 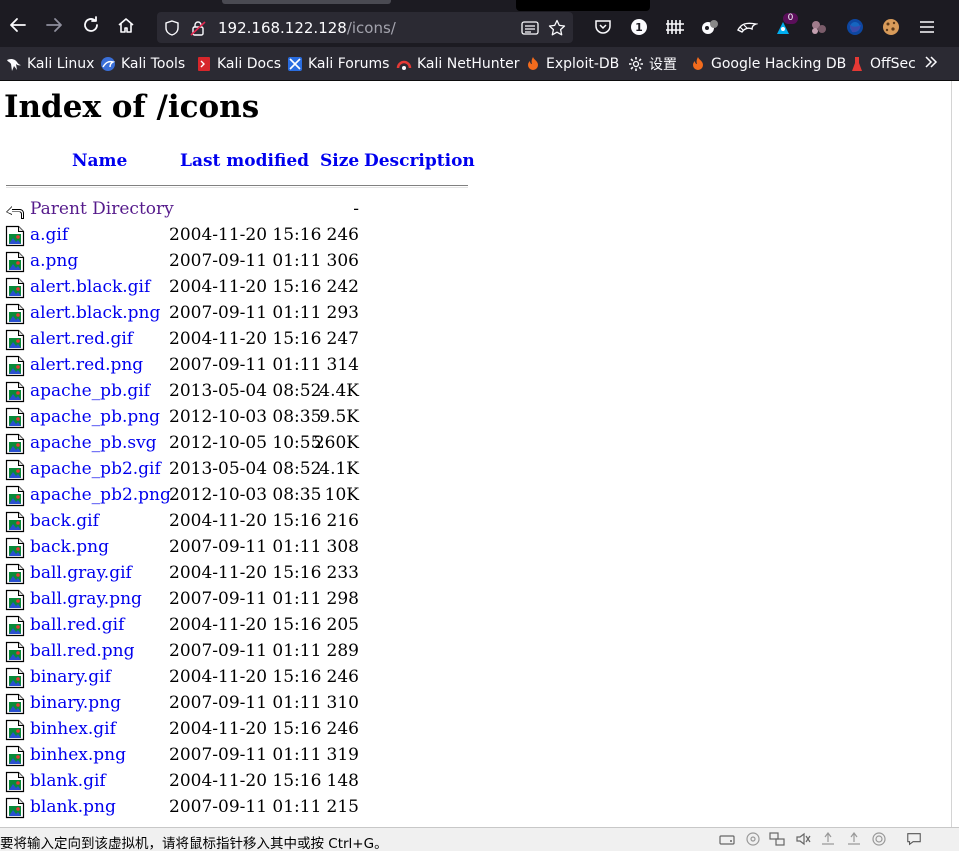 I want to click on hamburger-menu-icon, so click(x=927, y=27).